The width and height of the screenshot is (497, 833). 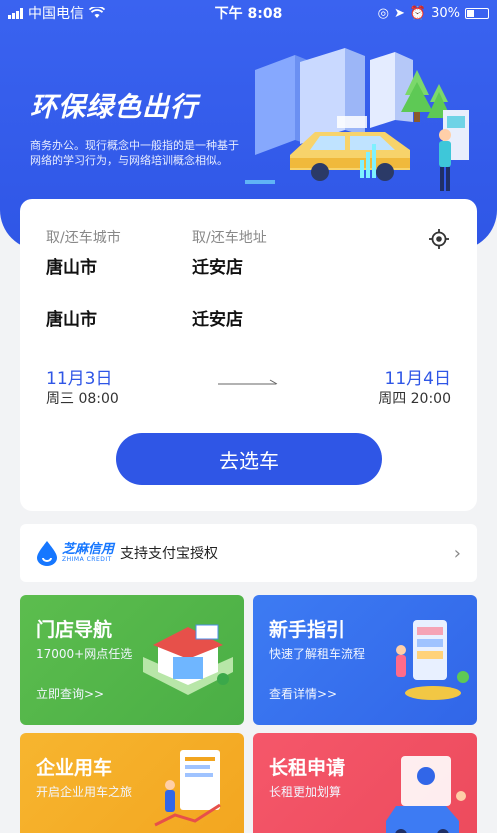 What do you see at coordinates (79, 376) in the screenshot?
I see `pickup-date: 11月3日` at bounding box center [79, 376].